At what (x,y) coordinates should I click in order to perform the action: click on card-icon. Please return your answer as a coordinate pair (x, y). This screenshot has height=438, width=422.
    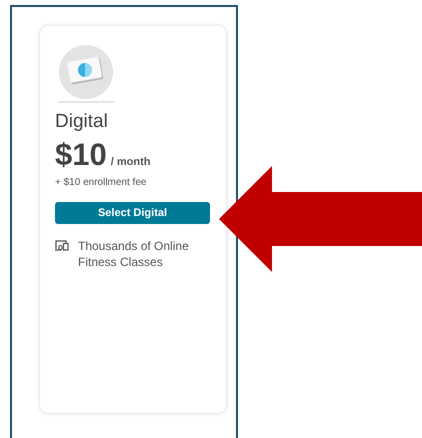
    Looking at the image, I should click on (86, 73).